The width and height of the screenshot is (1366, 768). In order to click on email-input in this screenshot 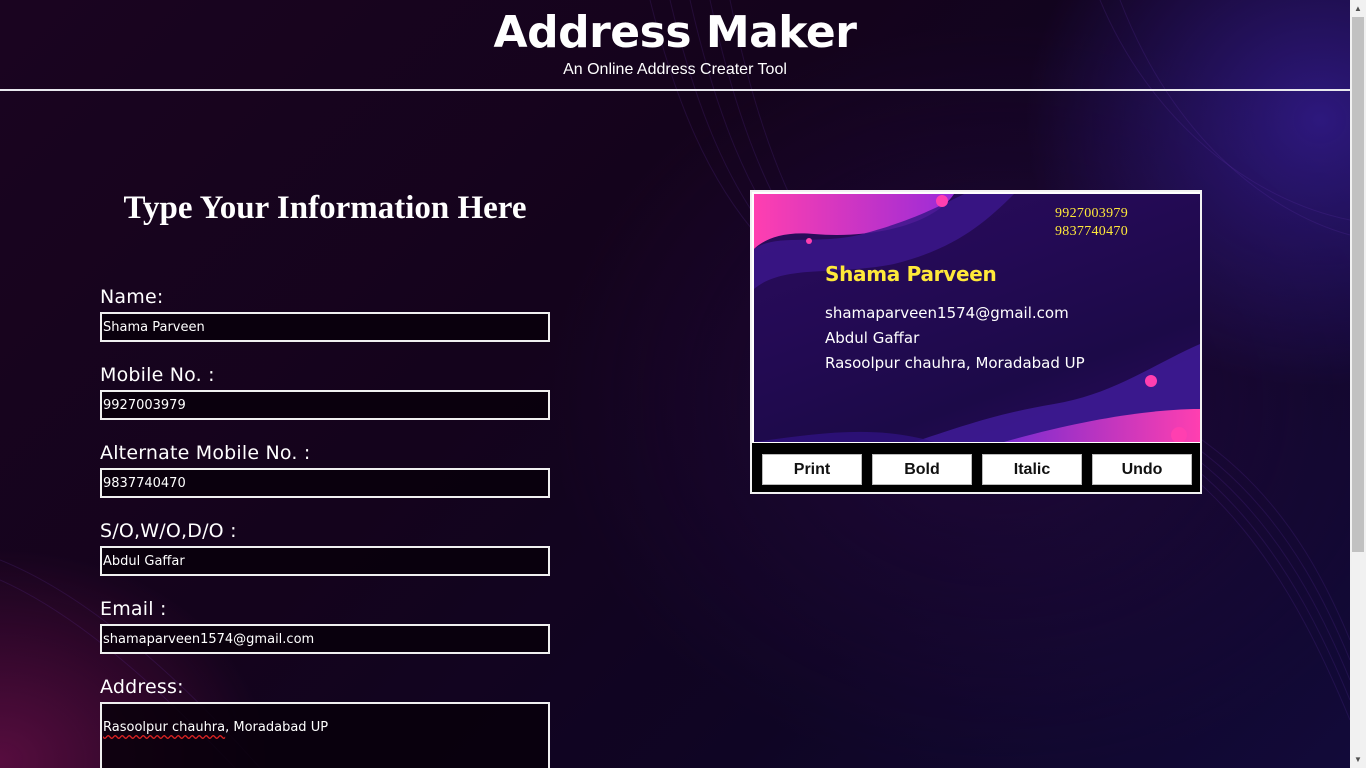, I will do `click(325, 639)`.